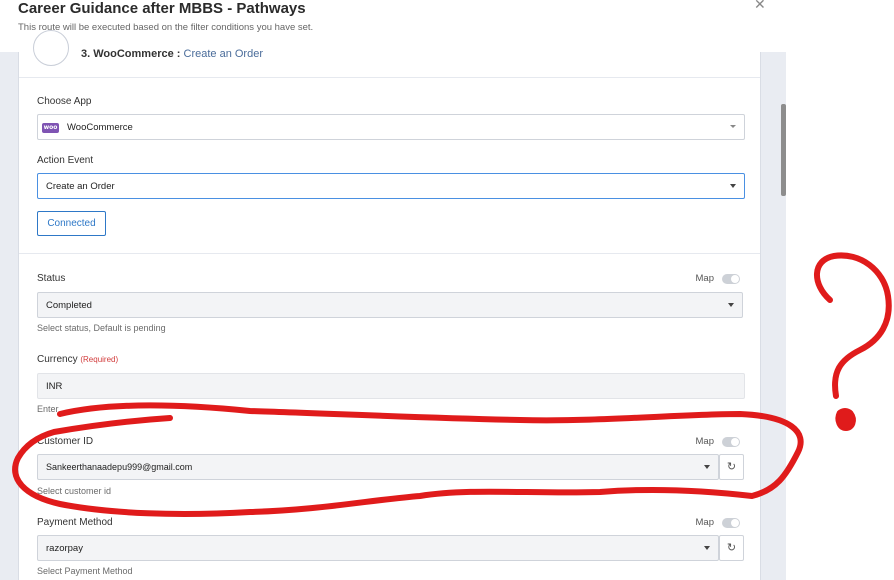 This screenshot has height=580, width=894. Describe the element at coordinates (57, 359) in the screenshot. I see `currency-label-text: Currency` at that location.